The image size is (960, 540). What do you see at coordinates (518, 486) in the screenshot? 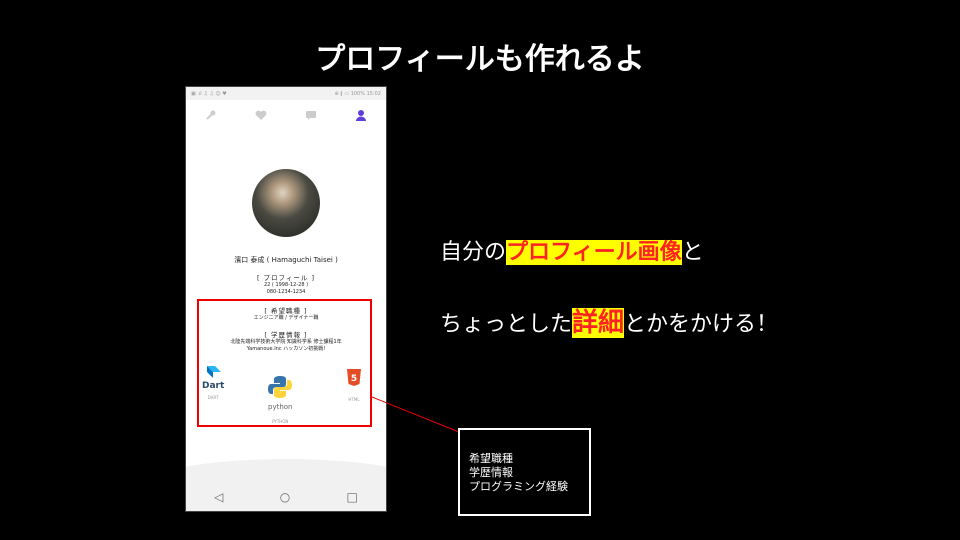
I see `note-line-programming: プログラミング経験` at bounding box center [518, 486].